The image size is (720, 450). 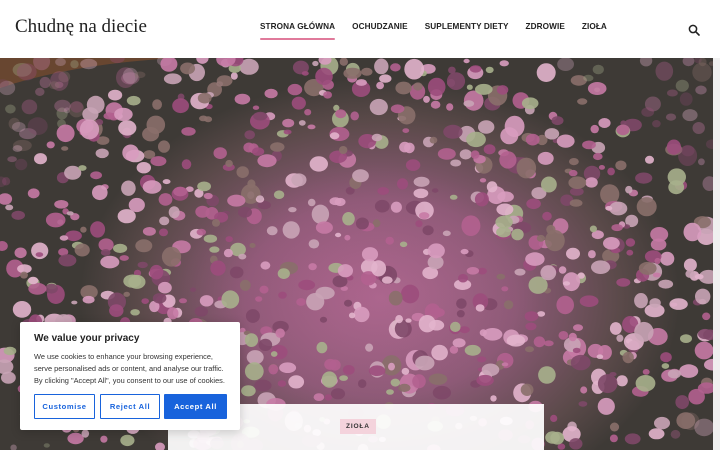 What do you see at coordinates (81, 27) in the screenshot?
I see `site-title: Chudnę na diecie` at bounding box center [81, 27].